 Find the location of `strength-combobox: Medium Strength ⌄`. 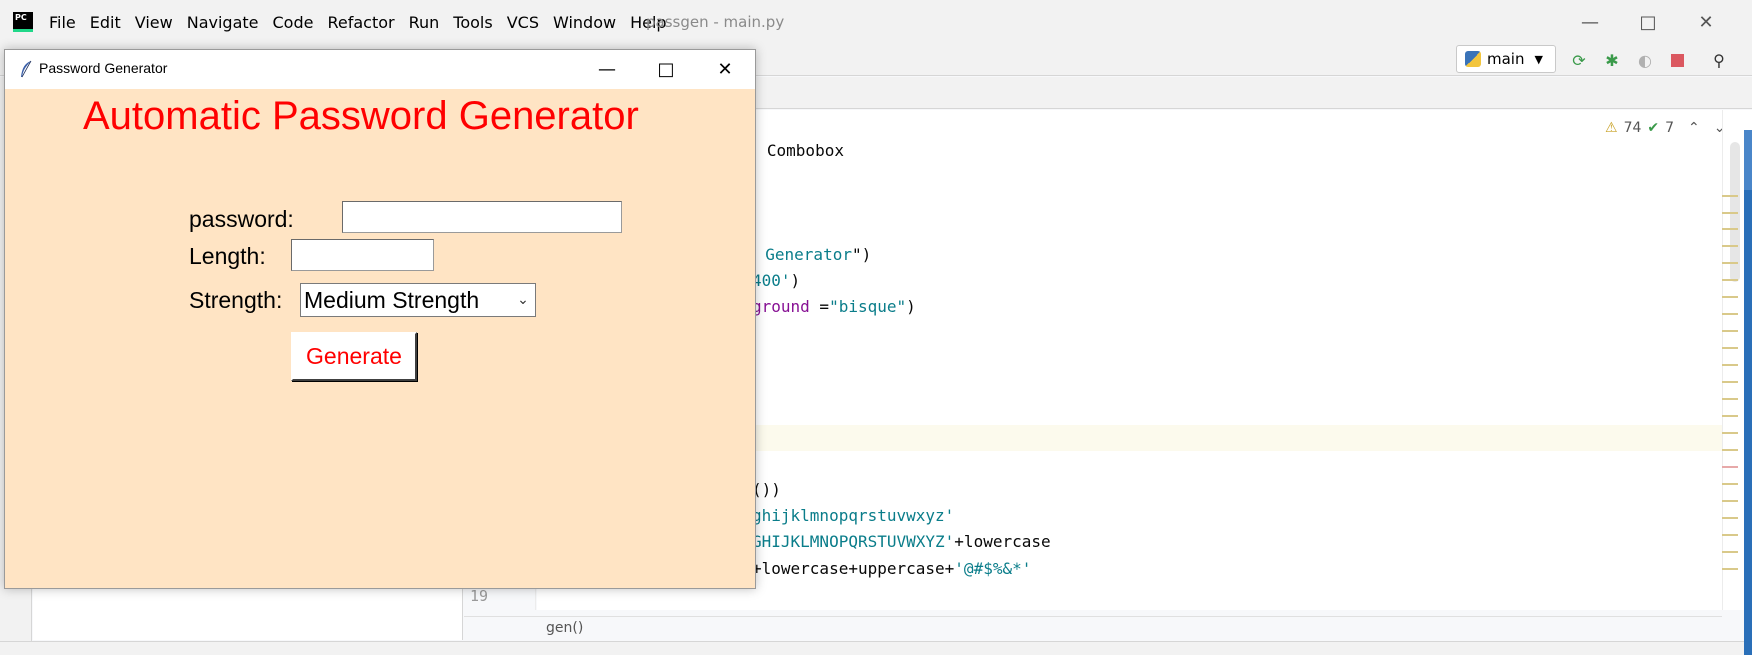

strength-combobox: Medium Strength ⌄ is located at coordinates (418, 300).